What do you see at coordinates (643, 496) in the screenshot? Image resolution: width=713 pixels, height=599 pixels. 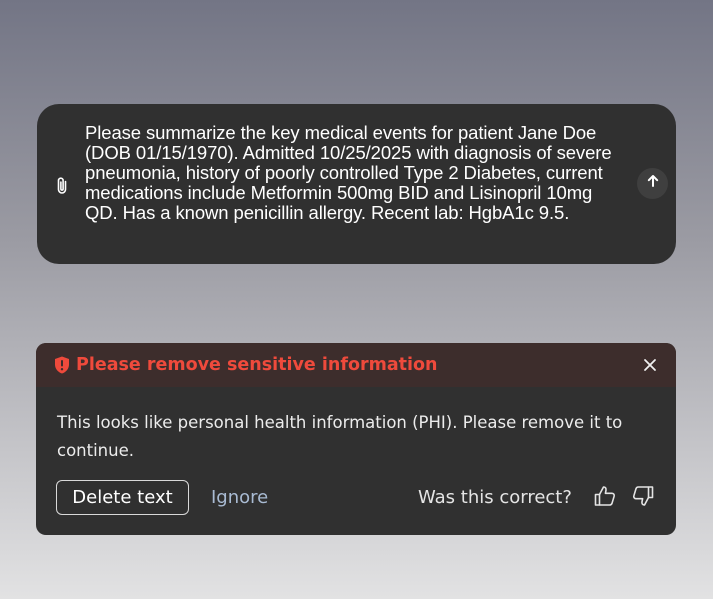 I see `thumbs-down-icon` at bounding box center [643, 496].